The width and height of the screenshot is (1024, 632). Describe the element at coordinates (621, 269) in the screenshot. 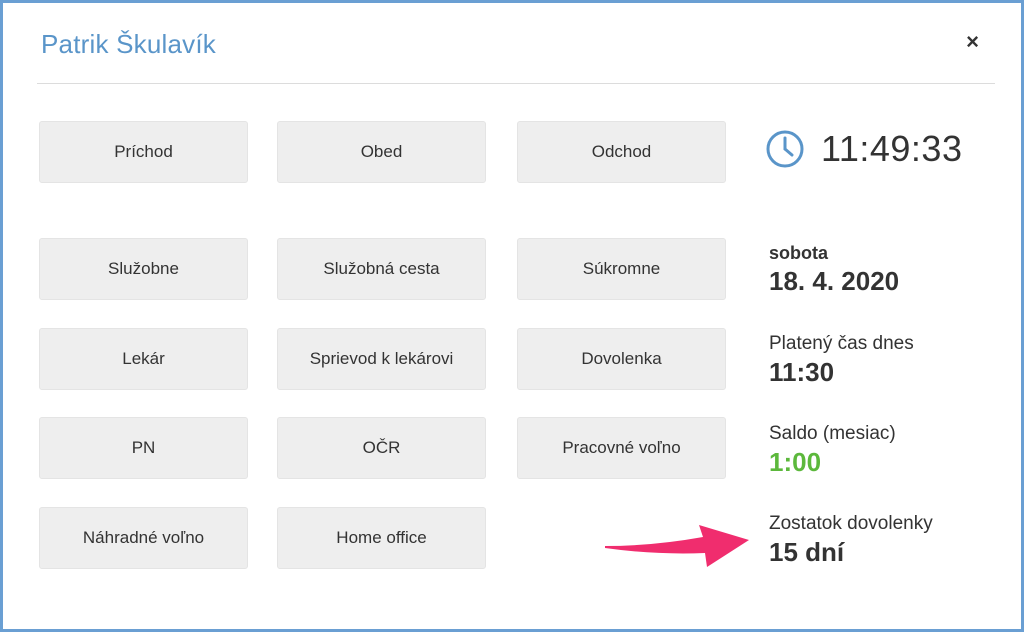

I see `sukromne-button: Súkromne` at that location.